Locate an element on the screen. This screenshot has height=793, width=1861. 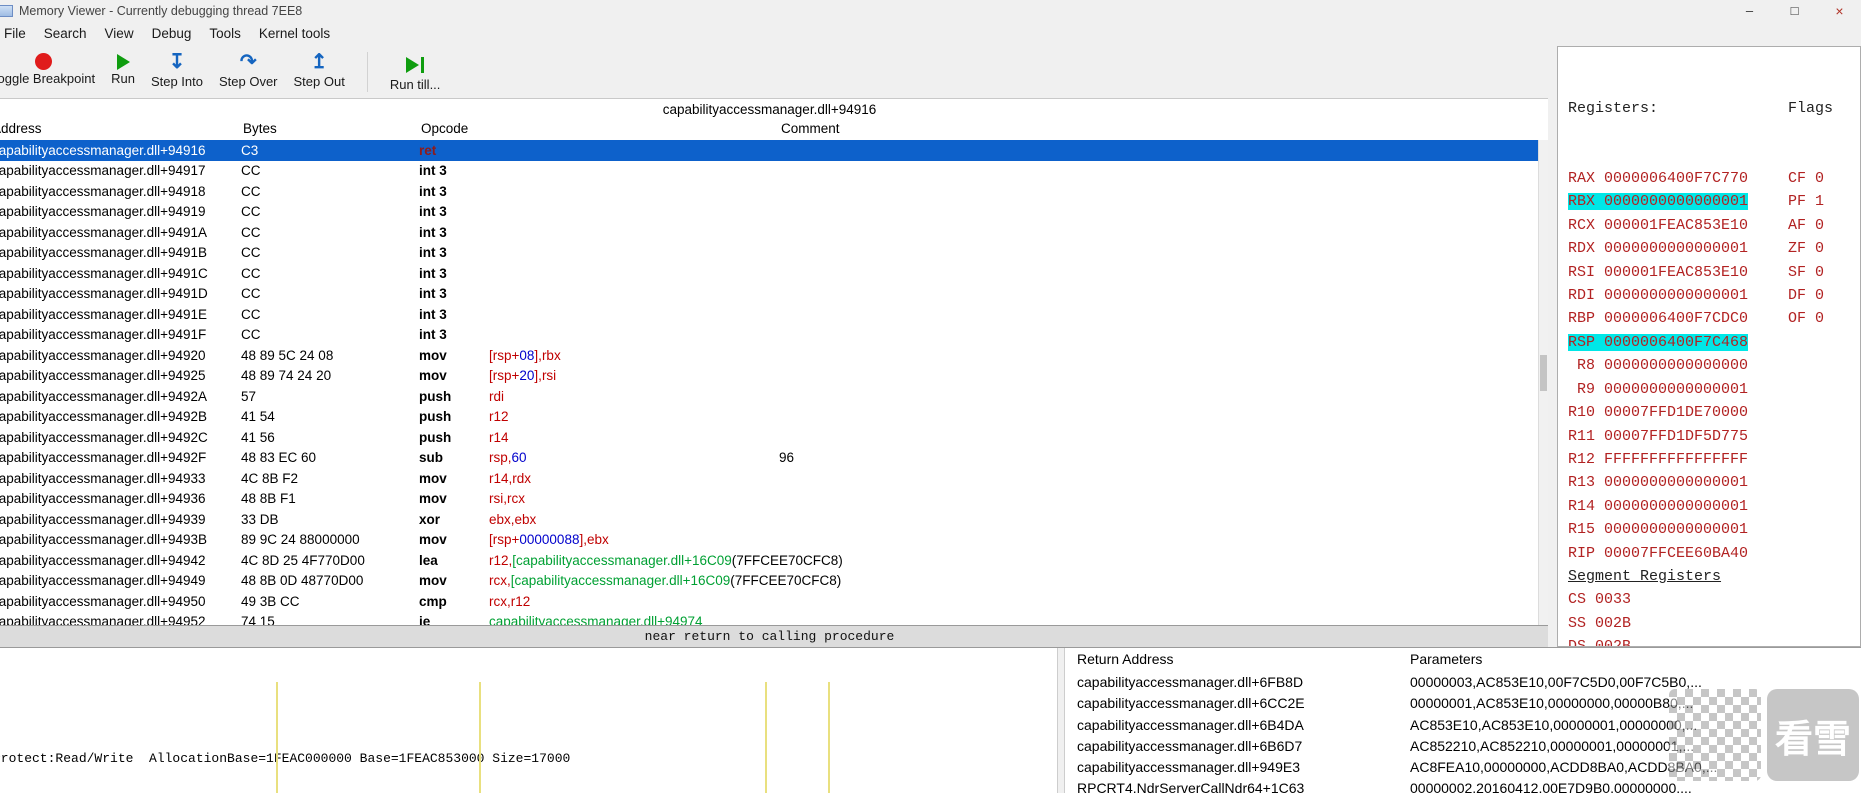
menu-kernel-tools: Kernel tools is located at coordinates (294, 34).